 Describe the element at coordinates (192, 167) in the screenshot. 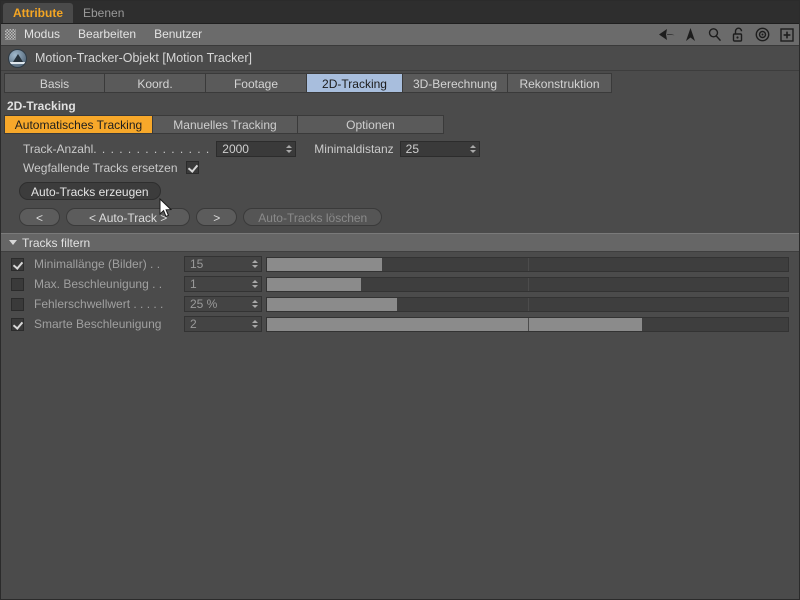

I see `wegfallende-tracks-checkbox` at that location.